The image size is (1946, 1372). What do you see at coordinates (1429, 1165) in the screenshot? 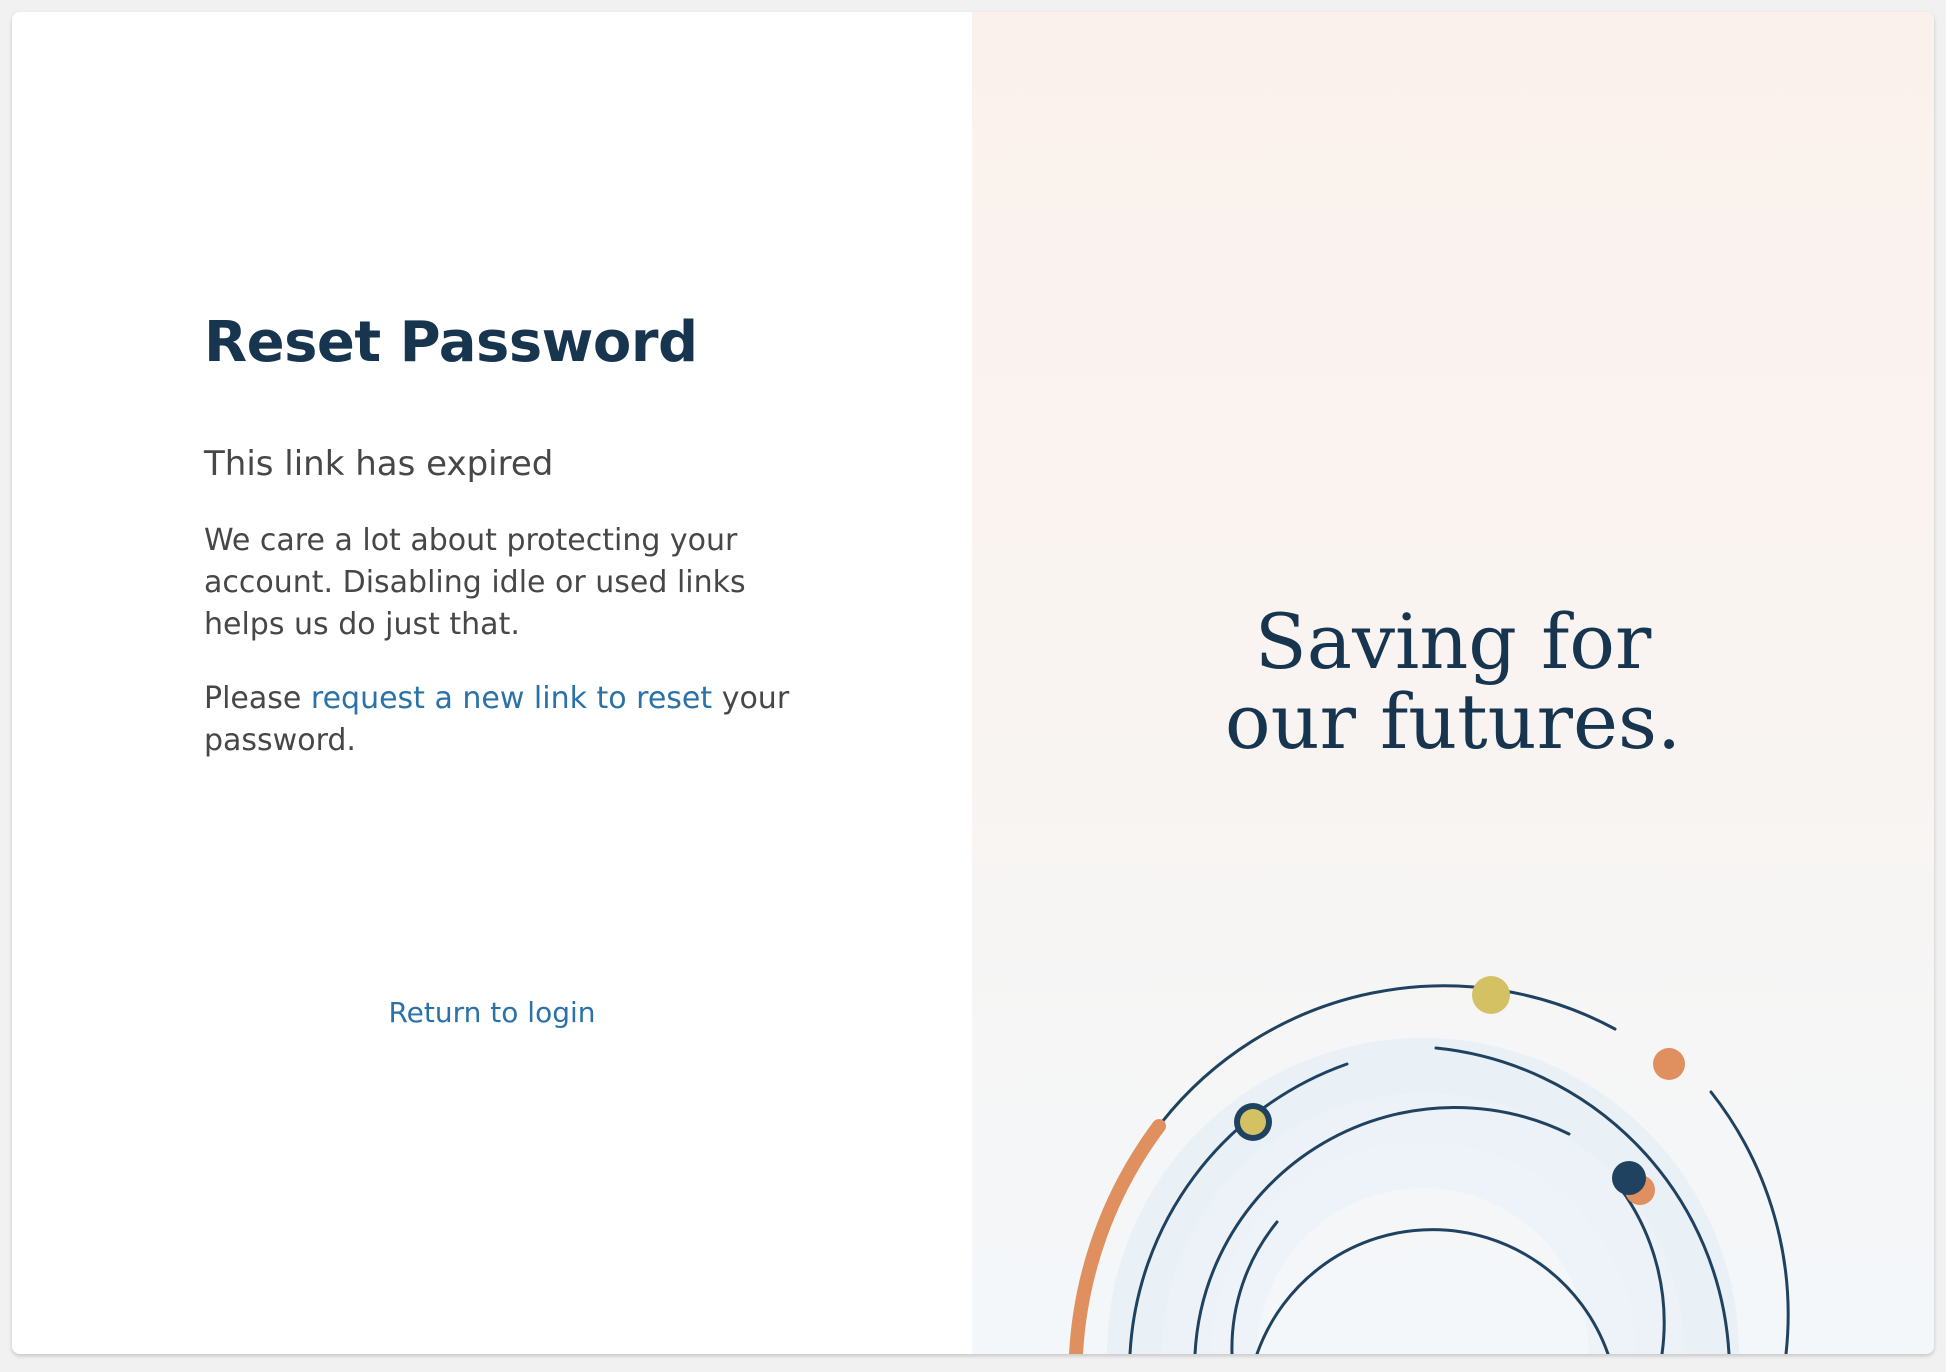
I see `orbit-arcs-illustration` at bounding box center [1429, 1165].